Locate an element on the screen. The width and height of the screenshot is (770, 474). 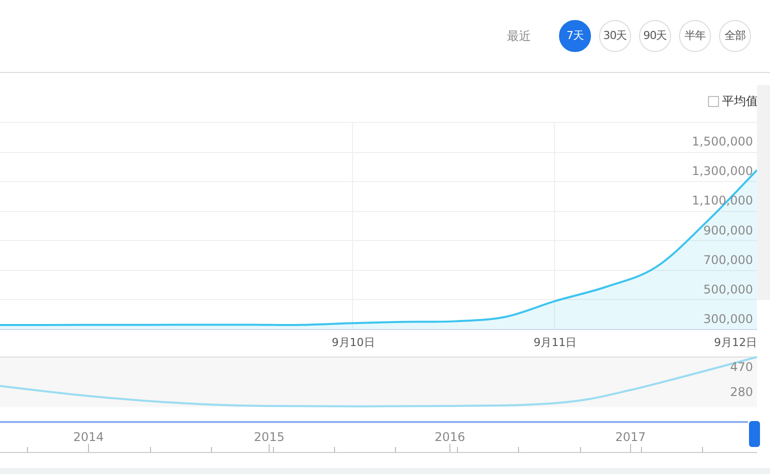
axis-label: 1,300,000 is located at coordinates (722, 171).